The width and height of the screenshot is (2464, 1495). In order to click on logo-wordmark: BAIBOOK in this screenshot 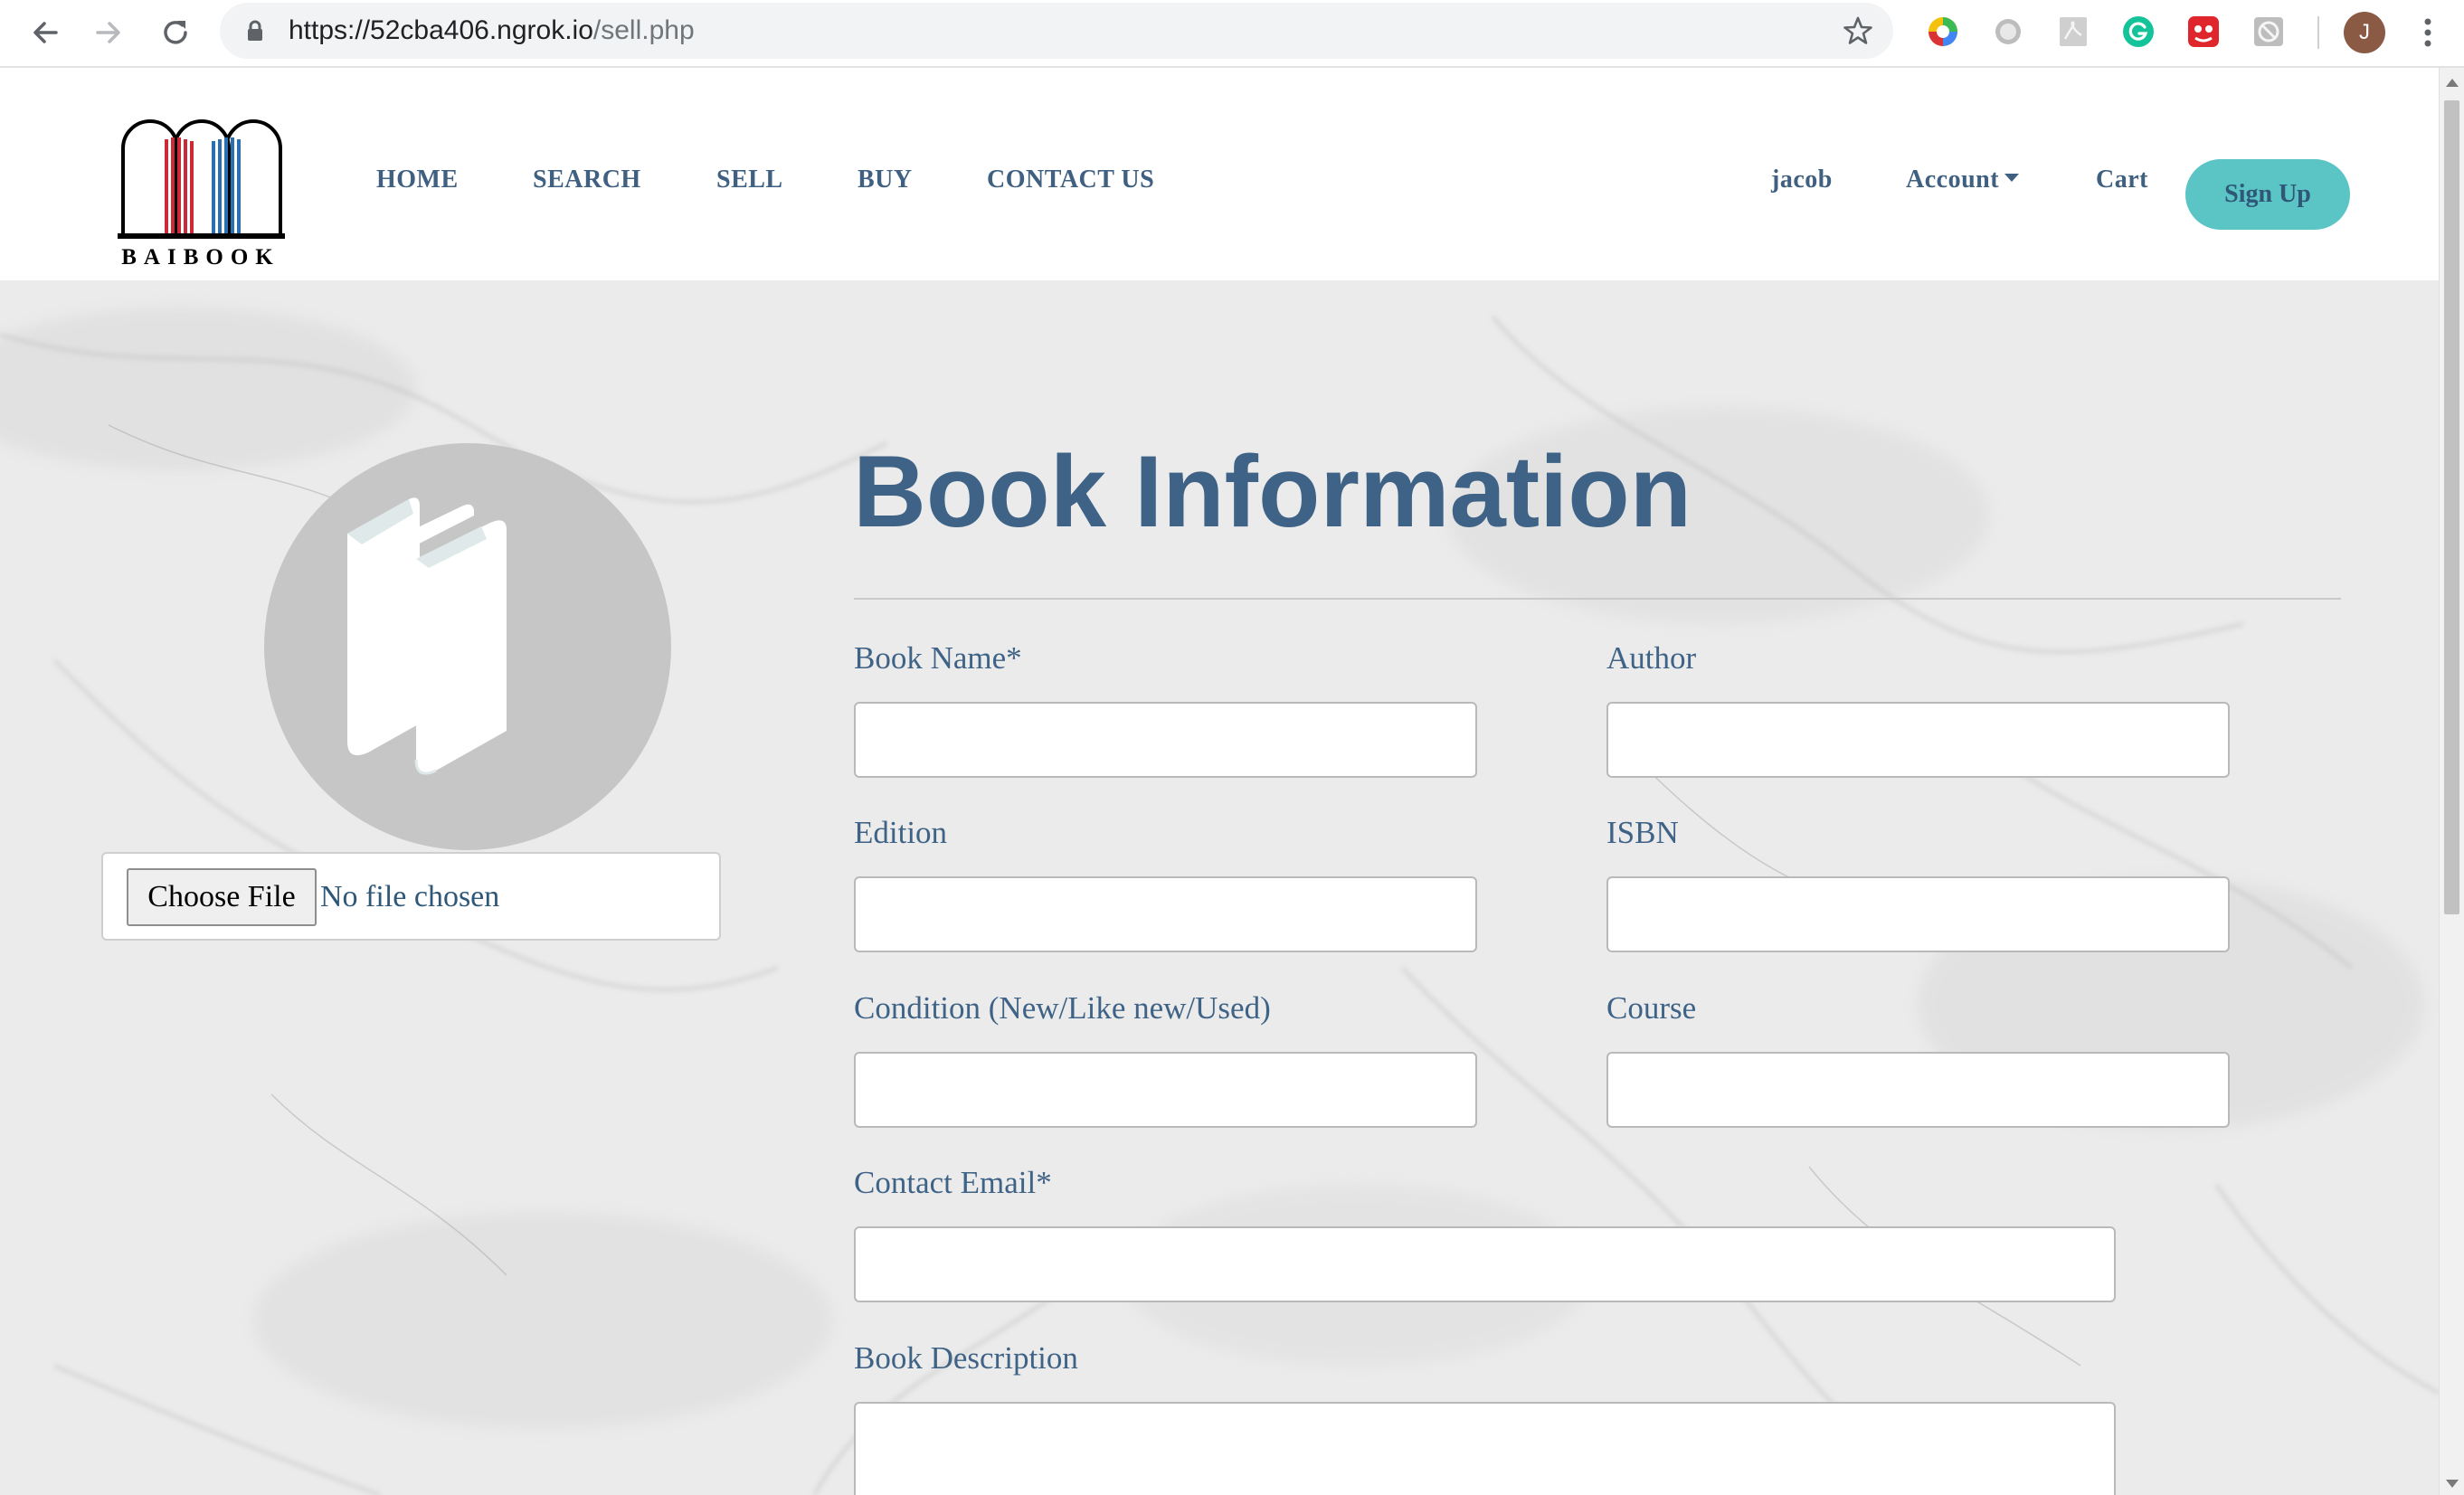, I will do `click(201, 257)`.